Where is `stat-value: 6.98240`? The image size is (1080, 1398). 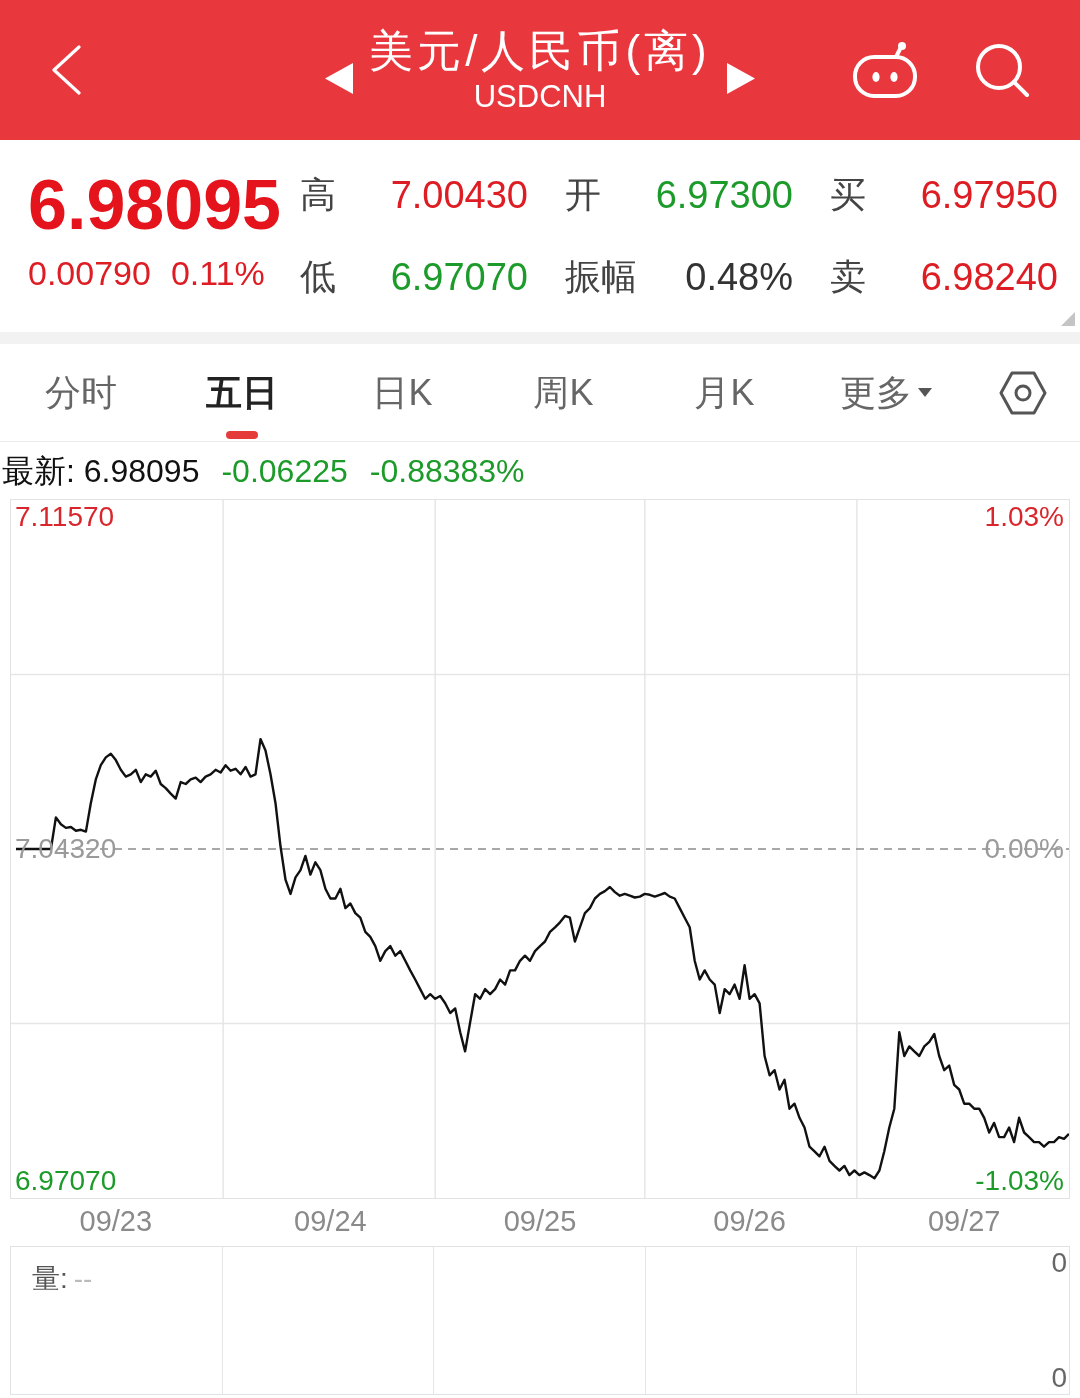
stat-value: 6.98240 is located at coordinates (989, 277).